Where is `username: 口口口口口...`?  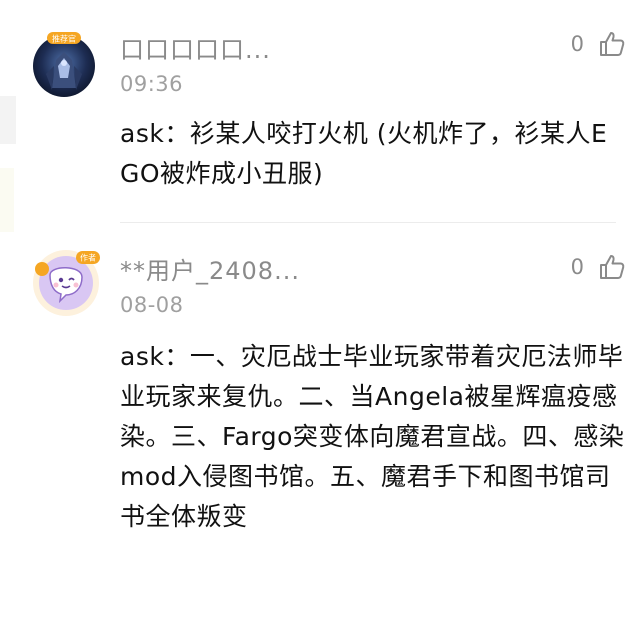 username: 口口口口口... is located at coordinates (195, 47).